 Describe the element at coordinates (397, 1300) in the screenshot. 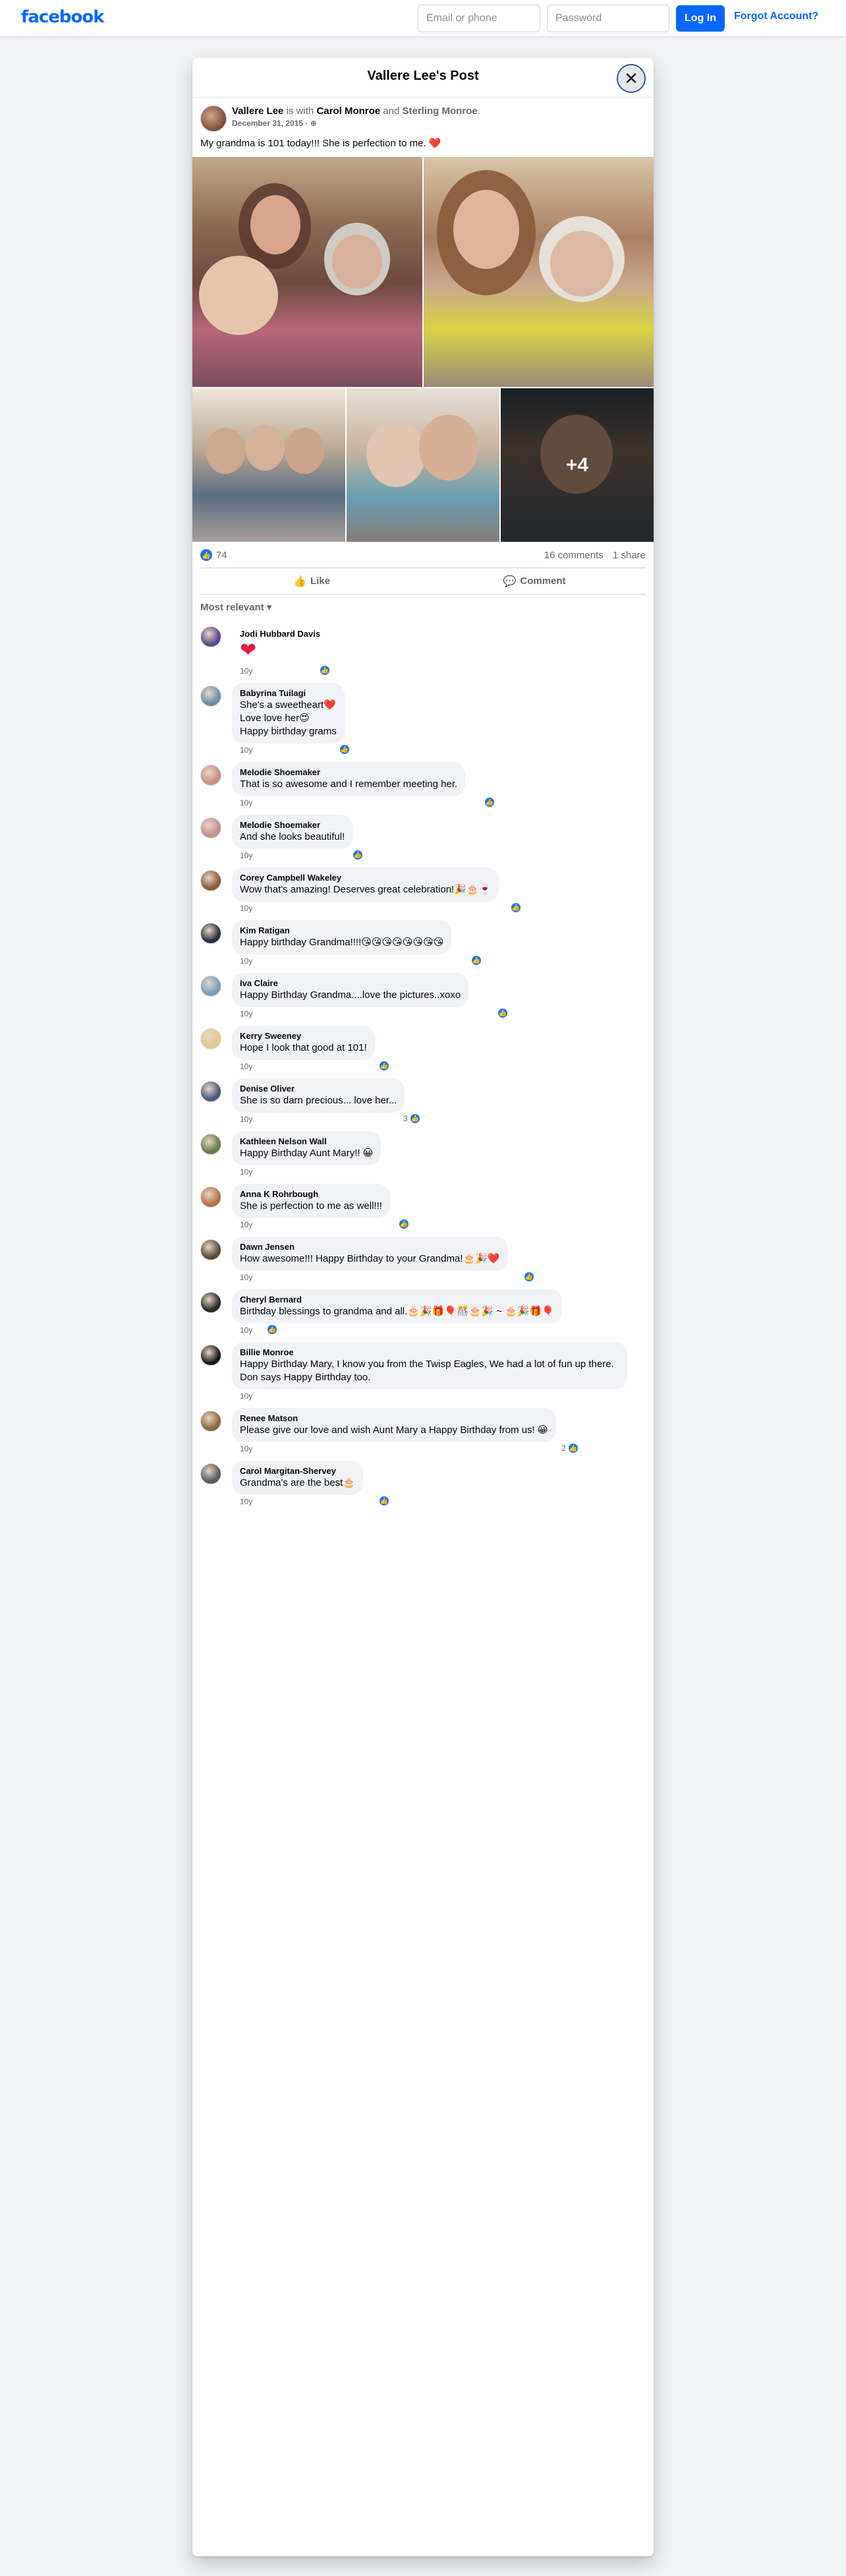

I see `commenter-name: Cheryl Bernard` at that location.